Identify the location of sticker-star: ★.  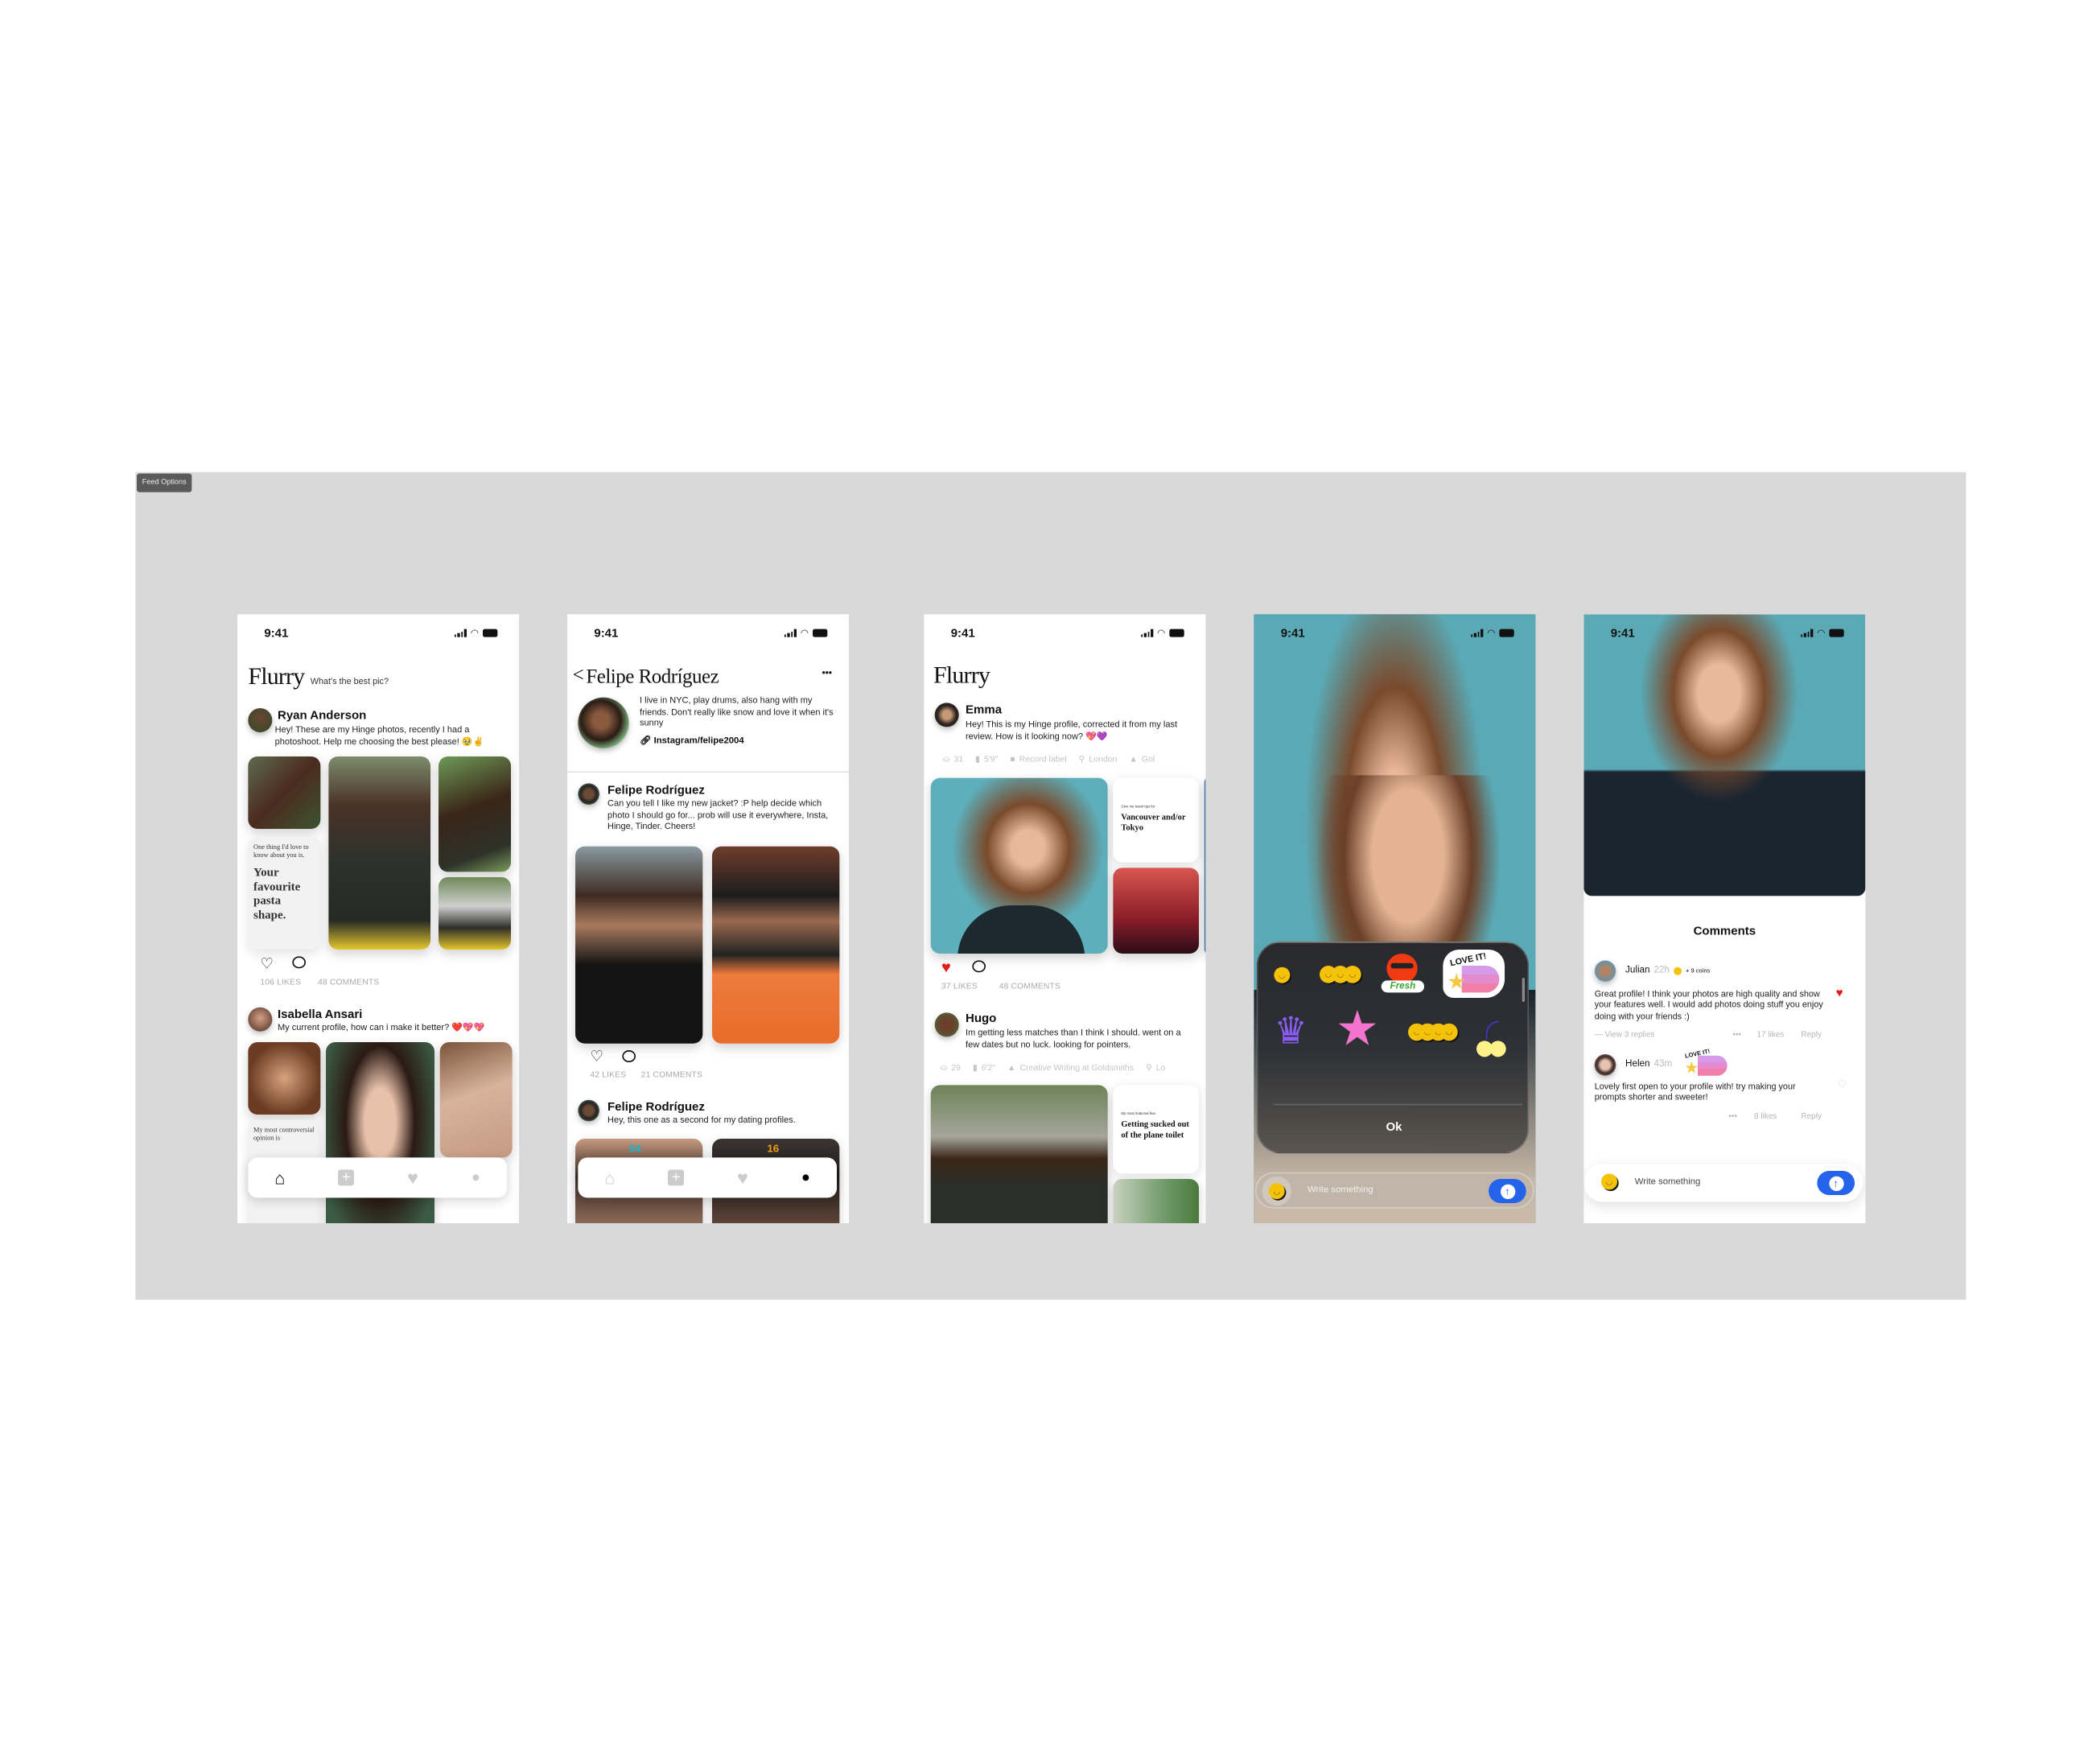
(1357, 1028).